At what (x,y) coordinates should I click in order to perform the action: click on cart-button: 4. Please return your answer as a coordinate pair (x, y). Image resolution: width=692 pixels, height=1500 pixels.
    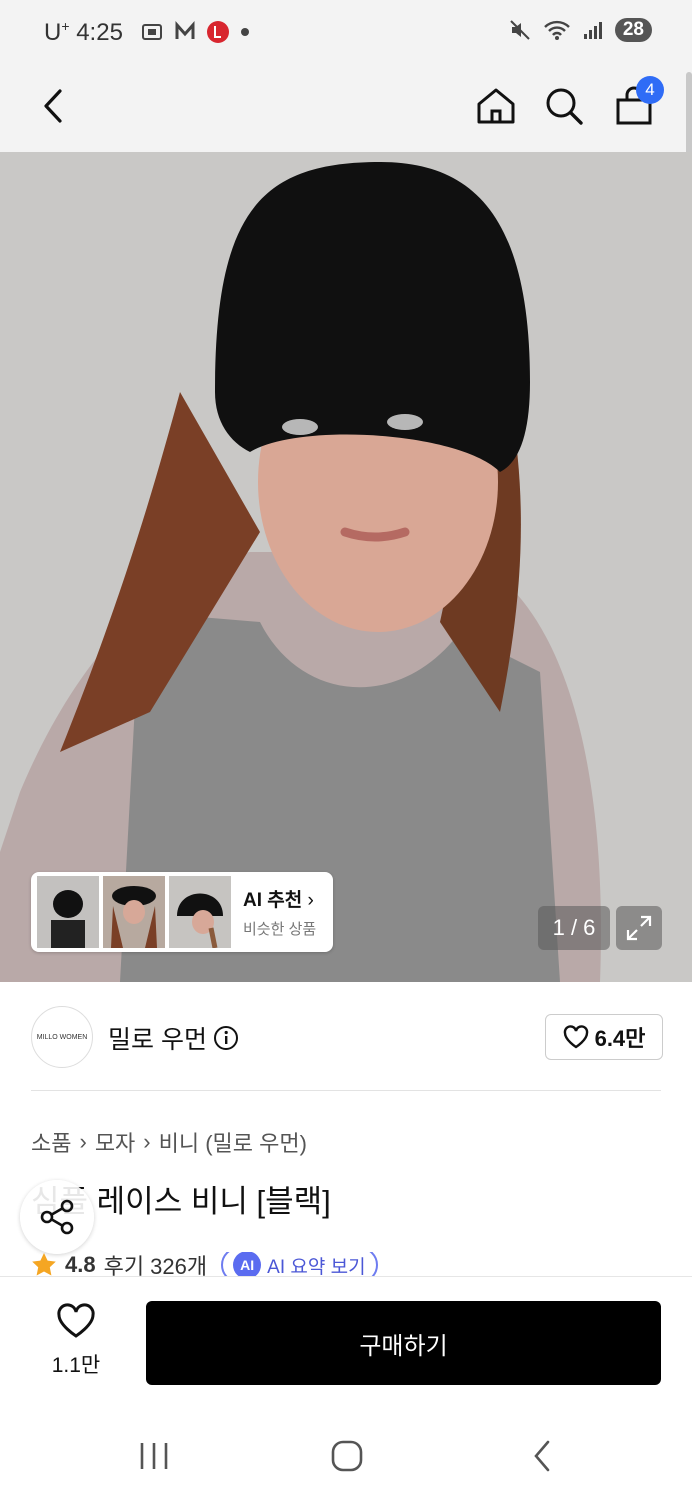
    Looking at the image, I should click on (637, 103).